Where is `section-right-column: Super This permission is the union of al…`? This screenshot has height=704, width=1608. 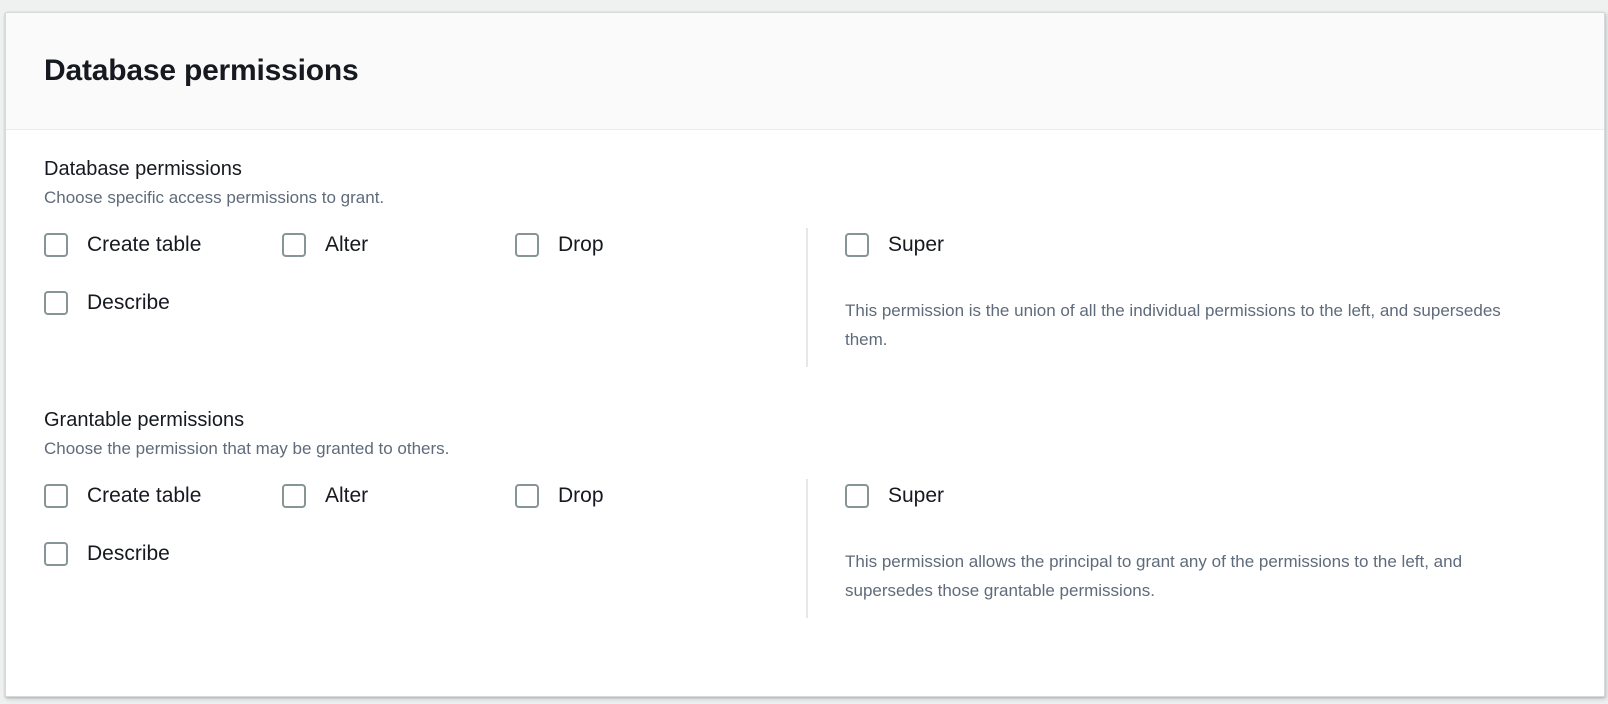
section-right-column: Super This permission is the union of al… is located at coordinates (1187, 297).